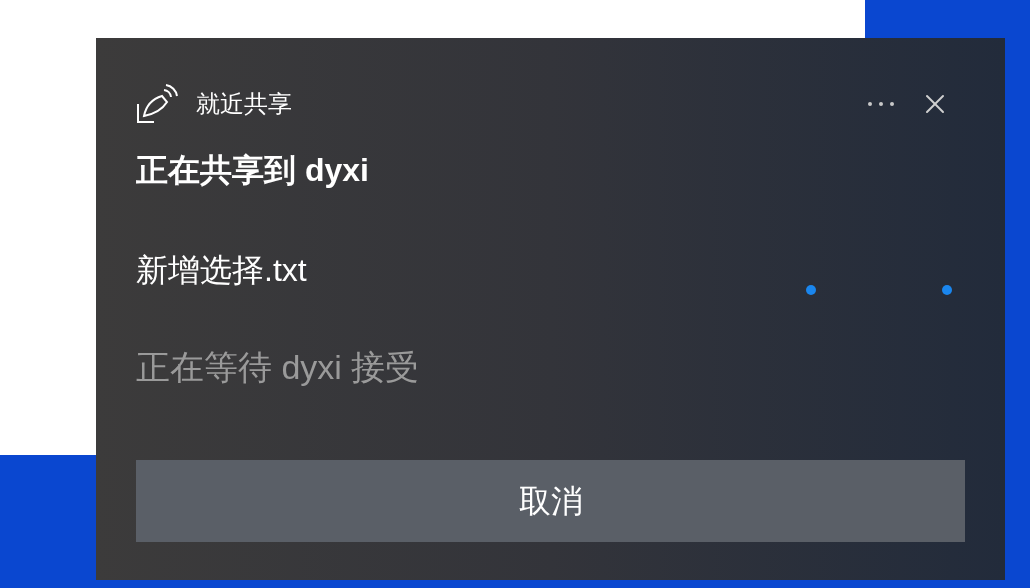 The height and width of the screenshot is (588, 1030). What do you see at coordinates (222, 270) in the screenshot?
I see `file-name: 新增选择.txt` at bounding box center [222, 270].